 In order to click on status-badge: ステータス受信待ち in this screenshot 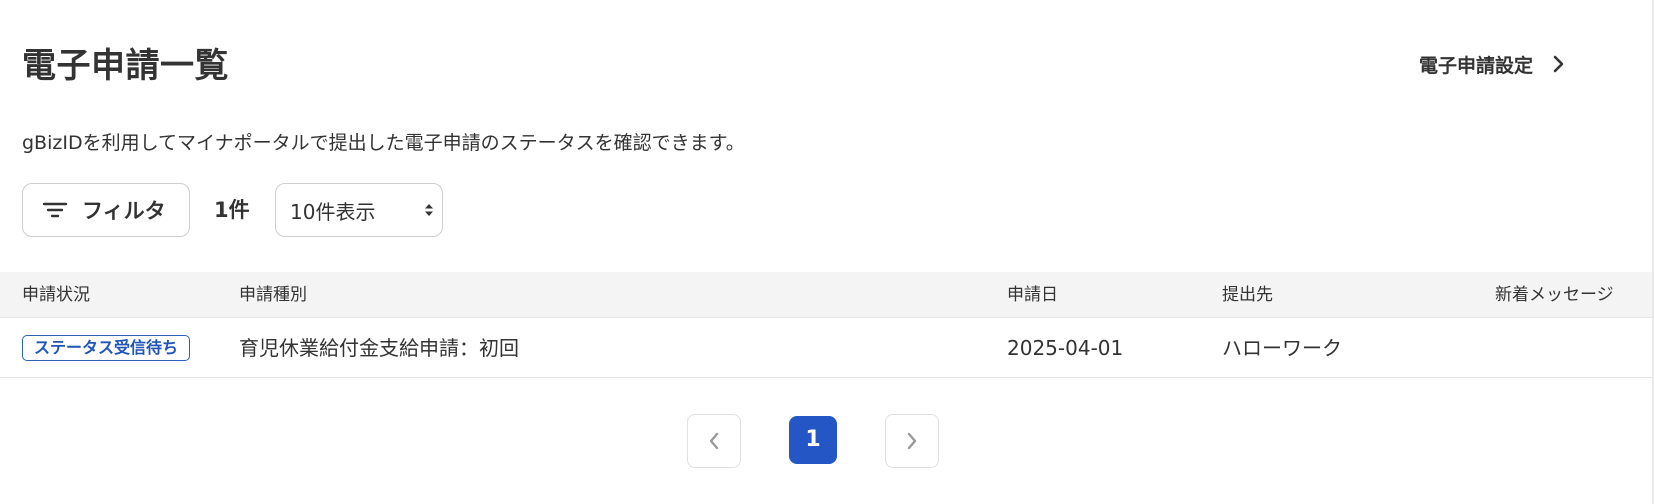, I will do `click(106, 348)`.